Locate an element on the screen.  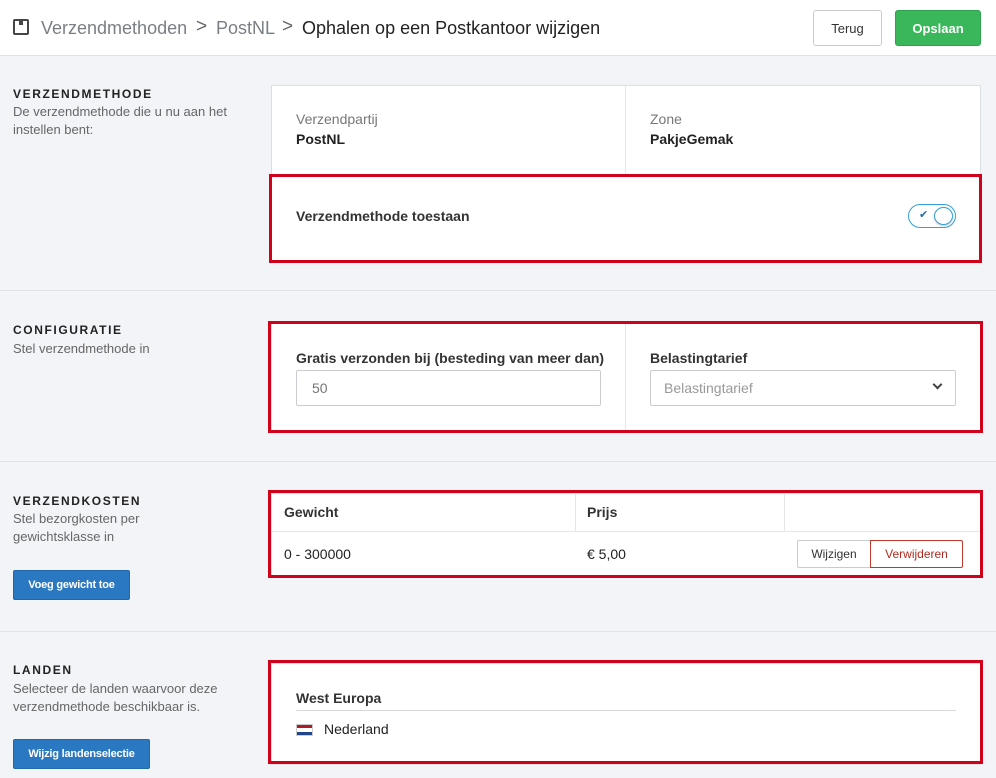
package-icon is located at coordinates (21, 27).